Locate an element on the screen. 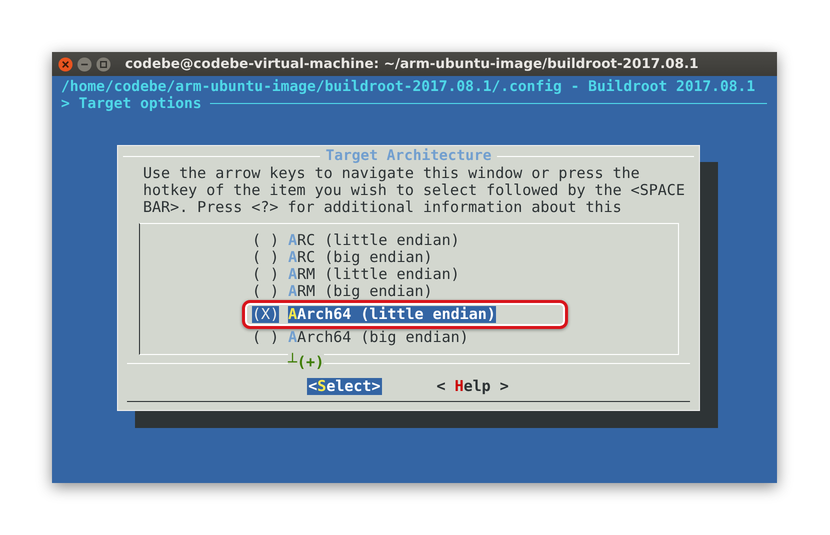 This screenshot has width=830, height=535. help-text: Use the arrow keys to navigate this window or press the is located at coordinates (392, 173).